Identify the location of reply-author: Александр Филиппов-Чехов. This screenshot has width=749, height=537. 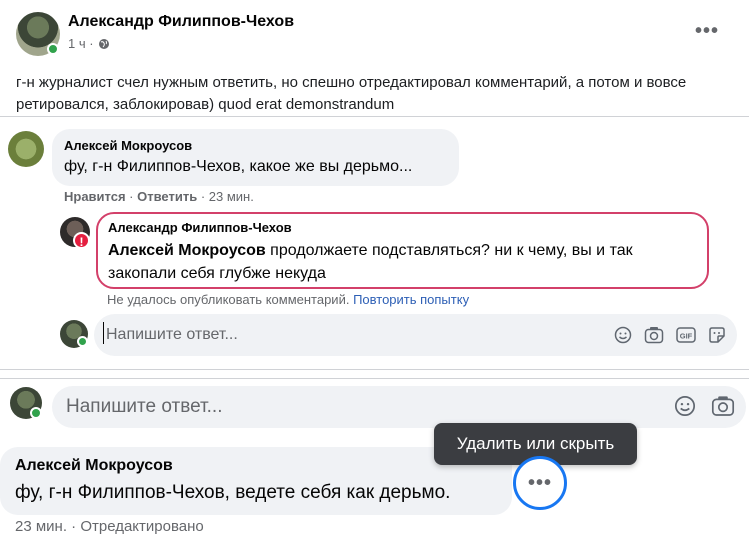
(200, 227).